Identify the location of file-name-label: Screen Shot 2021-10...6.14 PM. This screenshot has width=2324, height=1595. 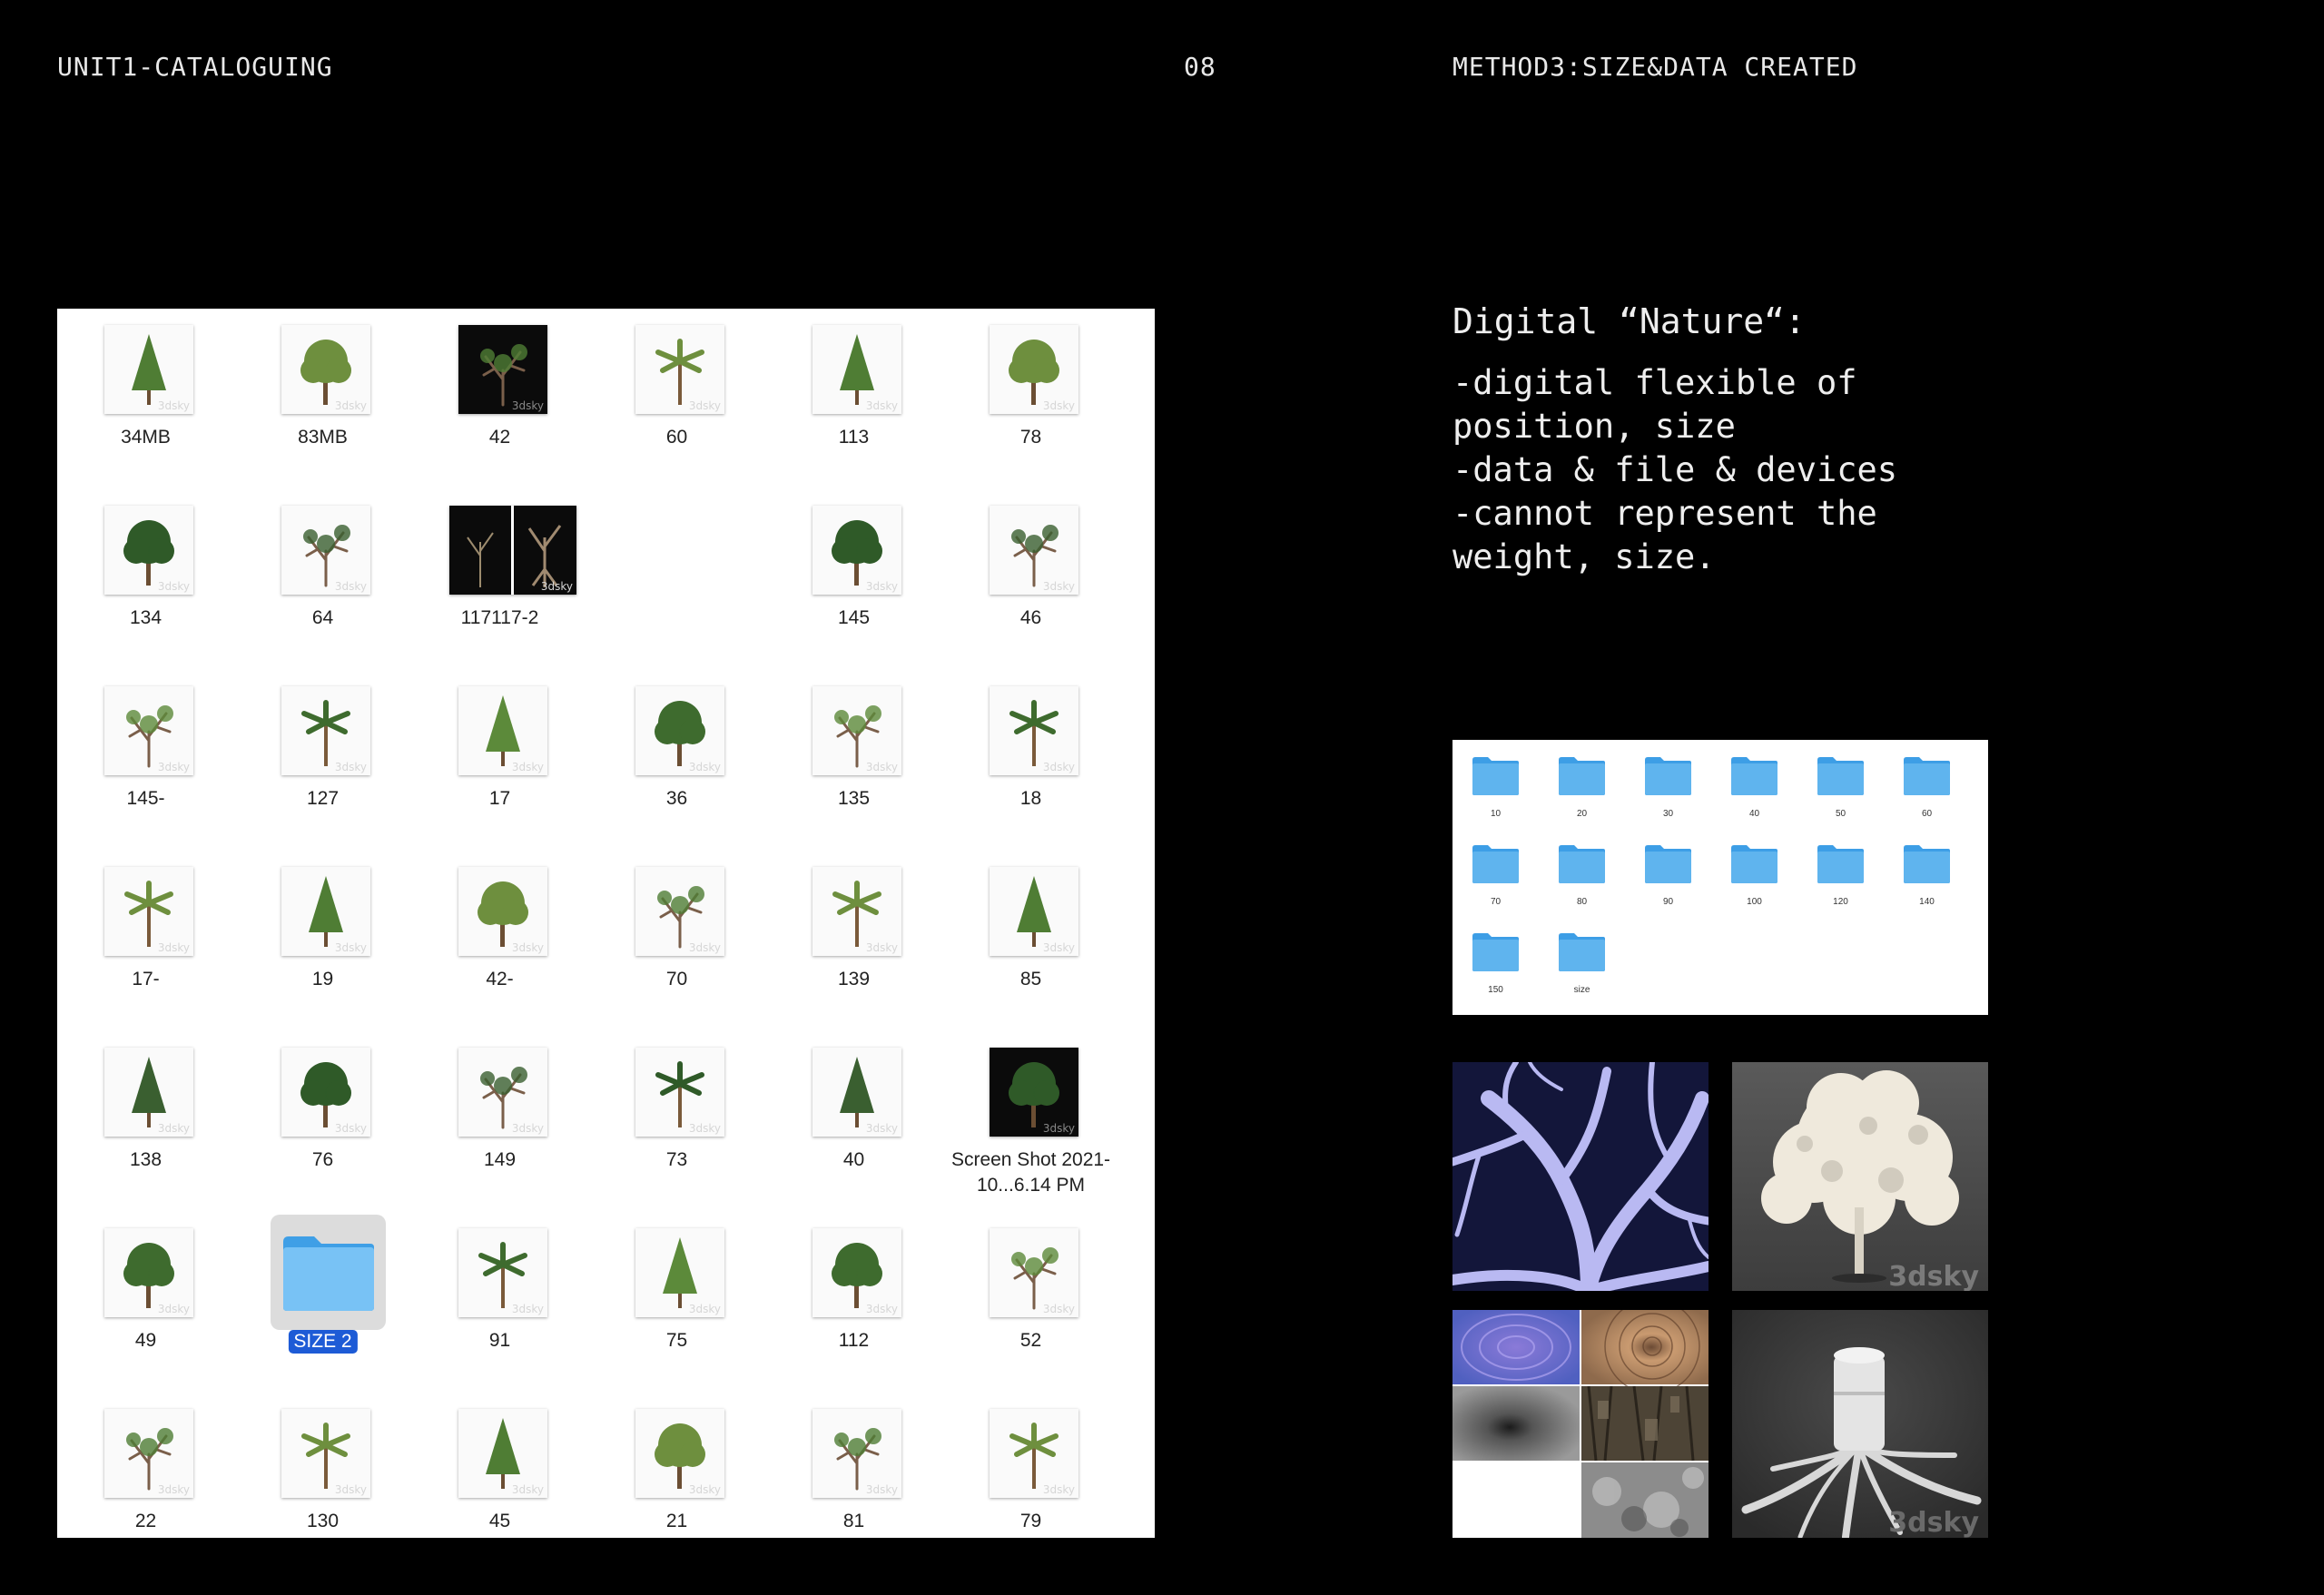
(1030, 1172).